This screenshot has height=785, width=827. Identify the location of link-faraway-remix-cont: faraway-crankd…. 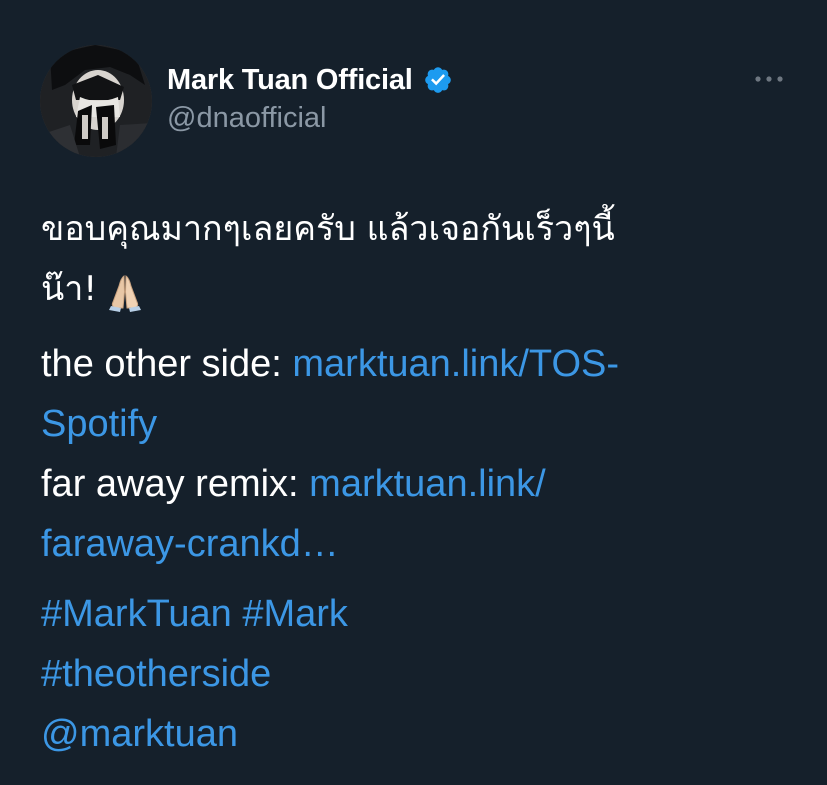
(411, 544).